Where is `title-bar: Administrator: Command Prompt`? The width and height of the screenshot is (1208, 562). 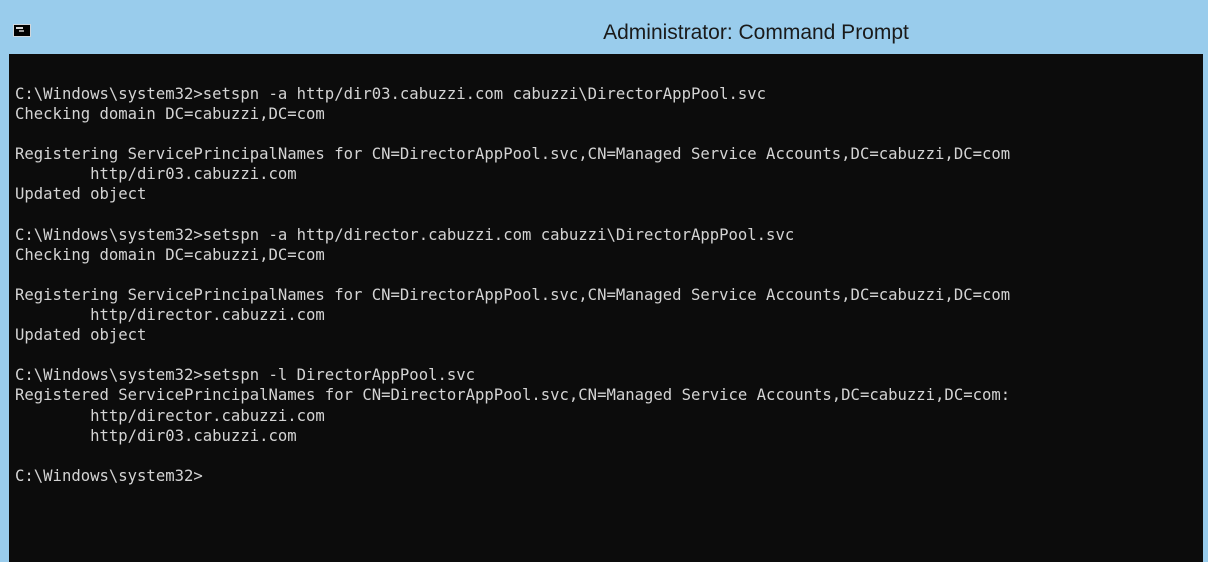
title-bar: Administrator: Command Prompt is located at coordinates (606, 27).